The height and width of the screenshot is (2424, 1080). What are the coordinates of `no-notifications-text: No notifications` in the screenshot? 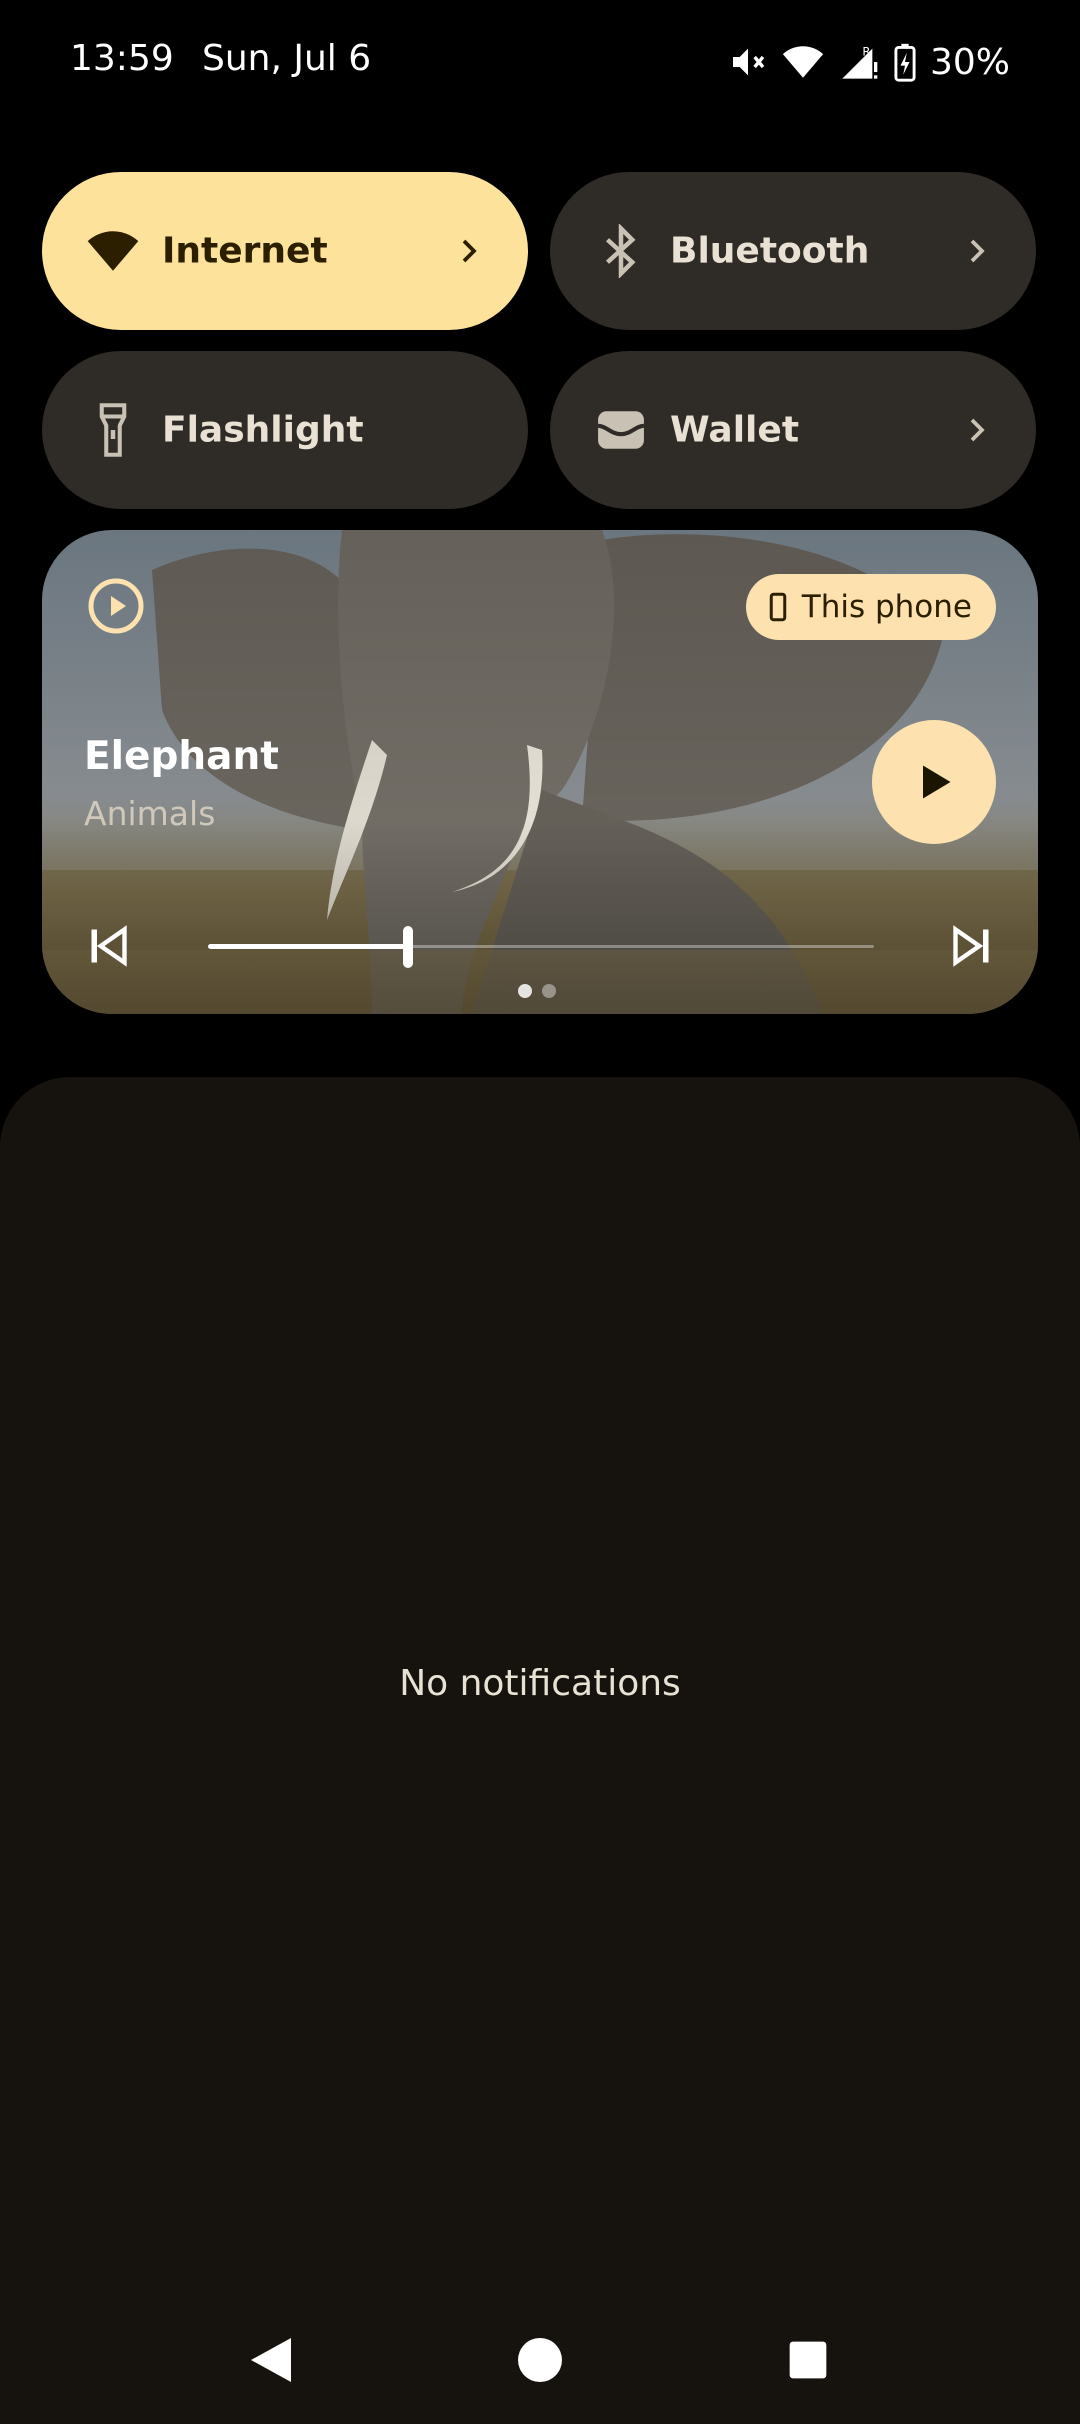 It's located at (540, 1683).